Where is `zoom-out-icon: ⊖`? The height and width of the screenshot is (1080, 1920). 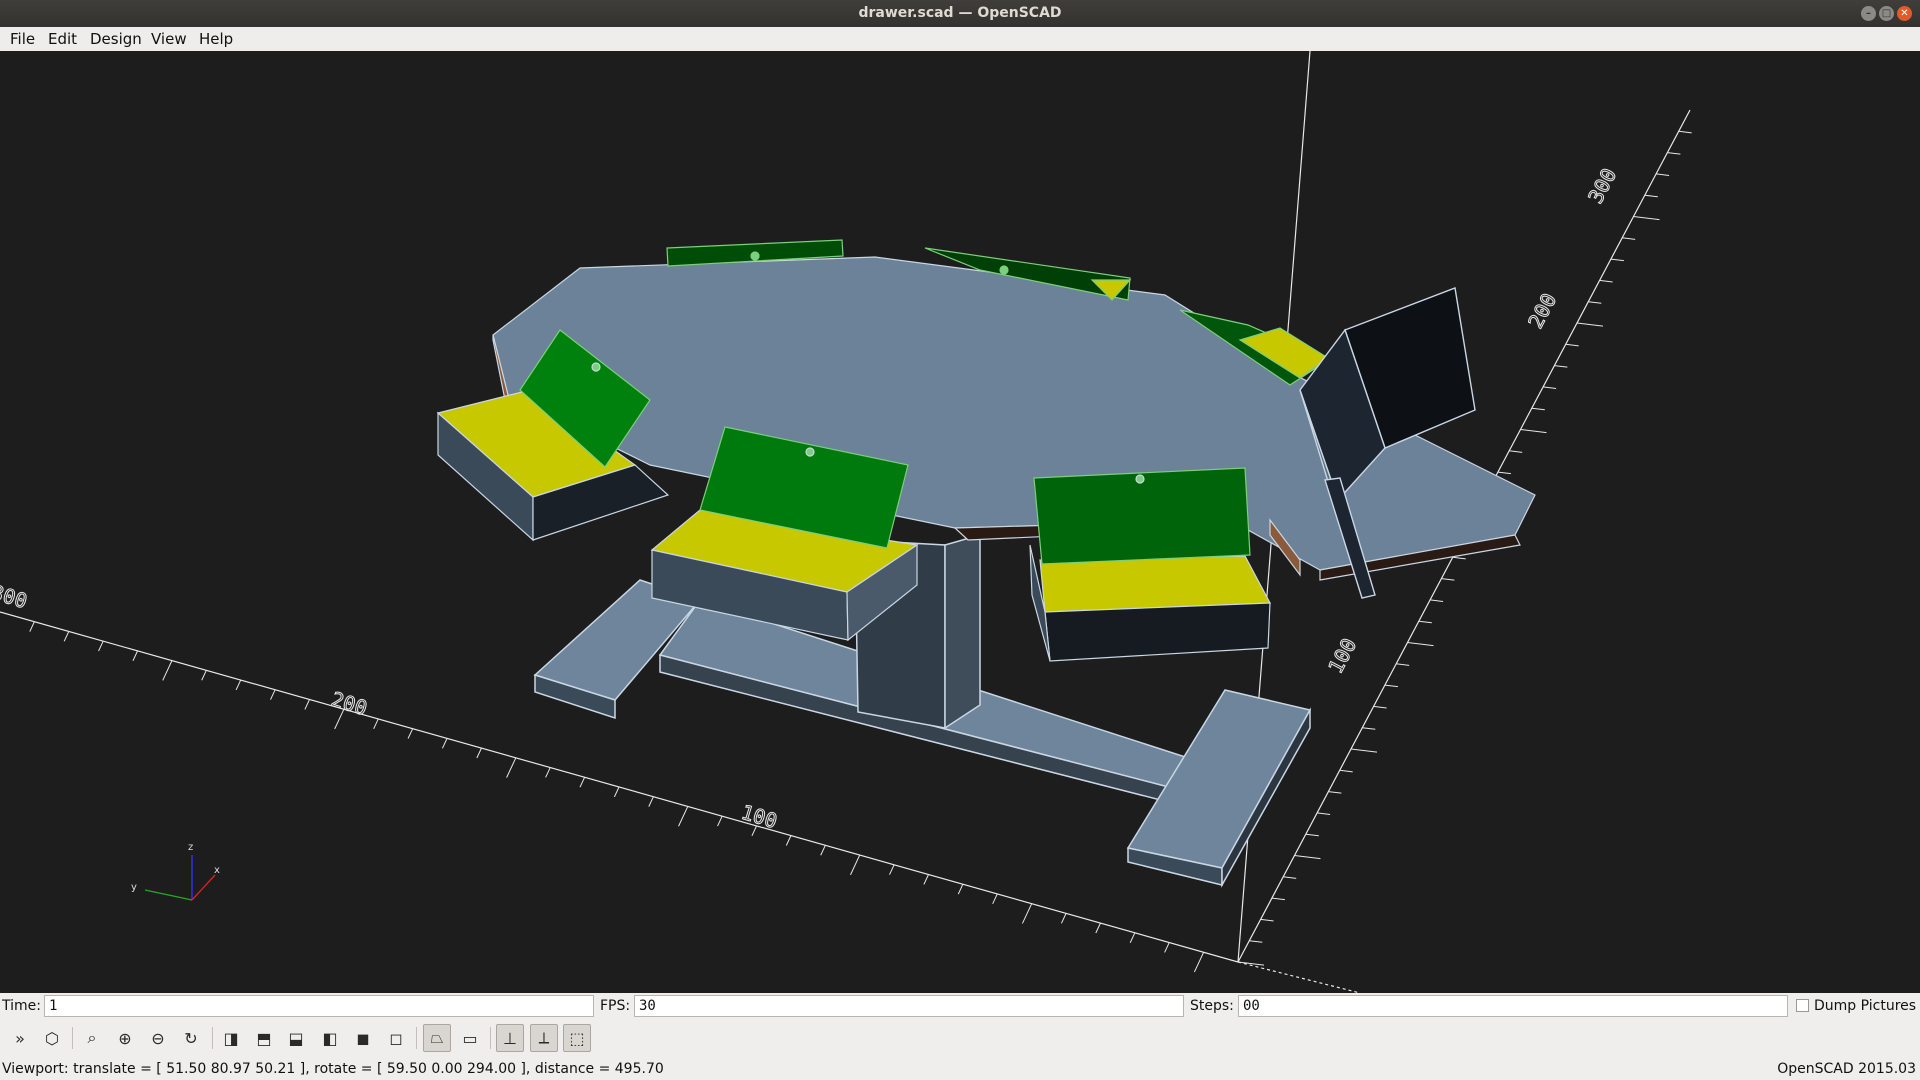
zoom-out-icon: ⊖ is located at coordinates (158, 1038).